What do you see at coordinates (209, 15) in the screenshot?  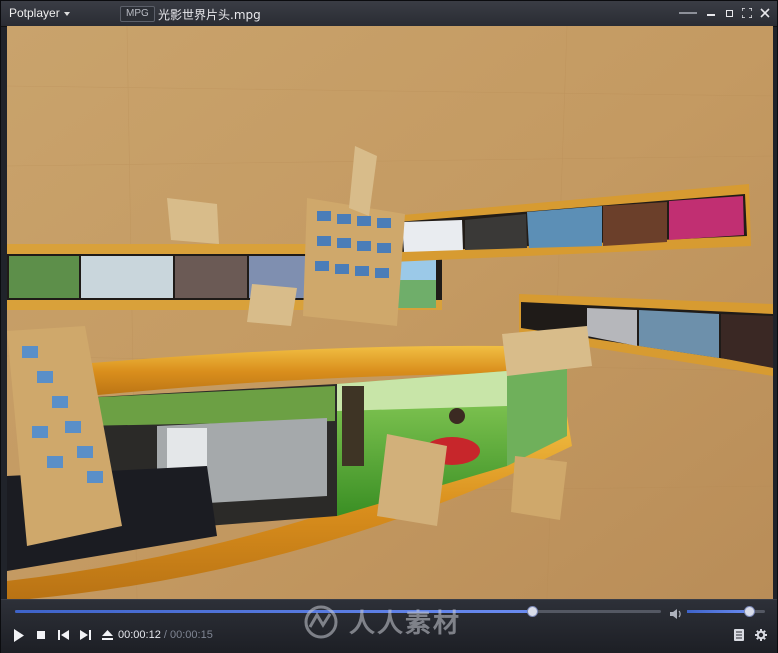 I see `file-name: 光影世界片头.mpg` at bounding box center [209, 15].